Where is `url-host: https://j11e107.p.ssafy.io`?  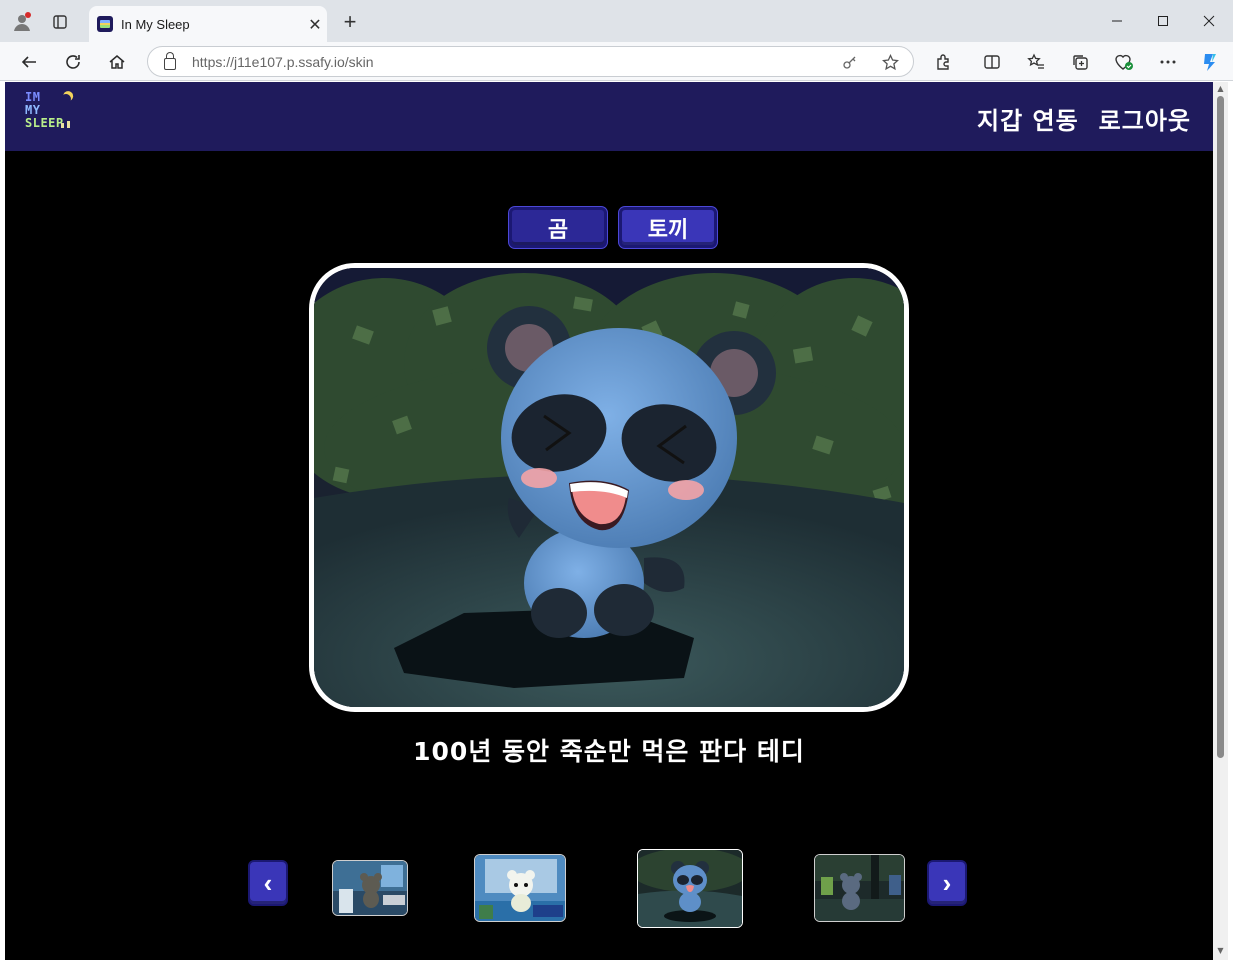
url-host: https://j11e107.p.ssafy.io is located at coordinates (268, 61).